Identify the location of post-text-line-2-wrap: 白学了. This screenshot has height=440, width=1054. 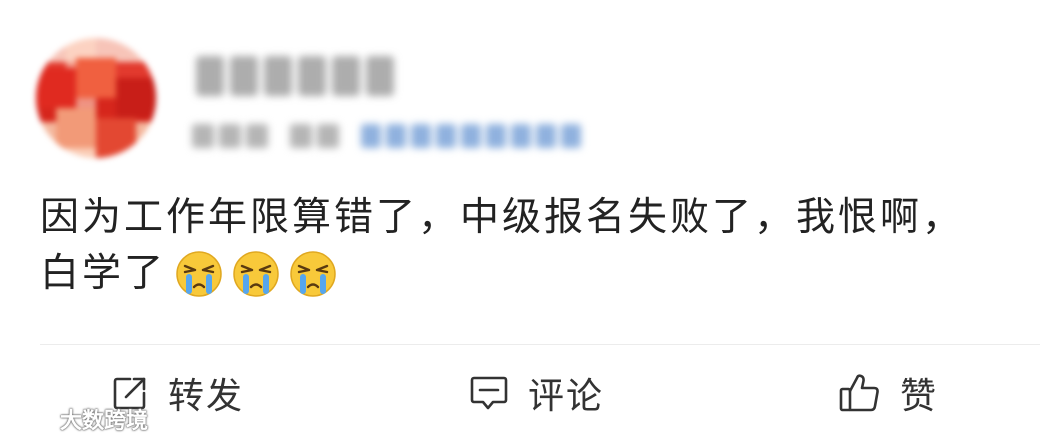
(535, 274).